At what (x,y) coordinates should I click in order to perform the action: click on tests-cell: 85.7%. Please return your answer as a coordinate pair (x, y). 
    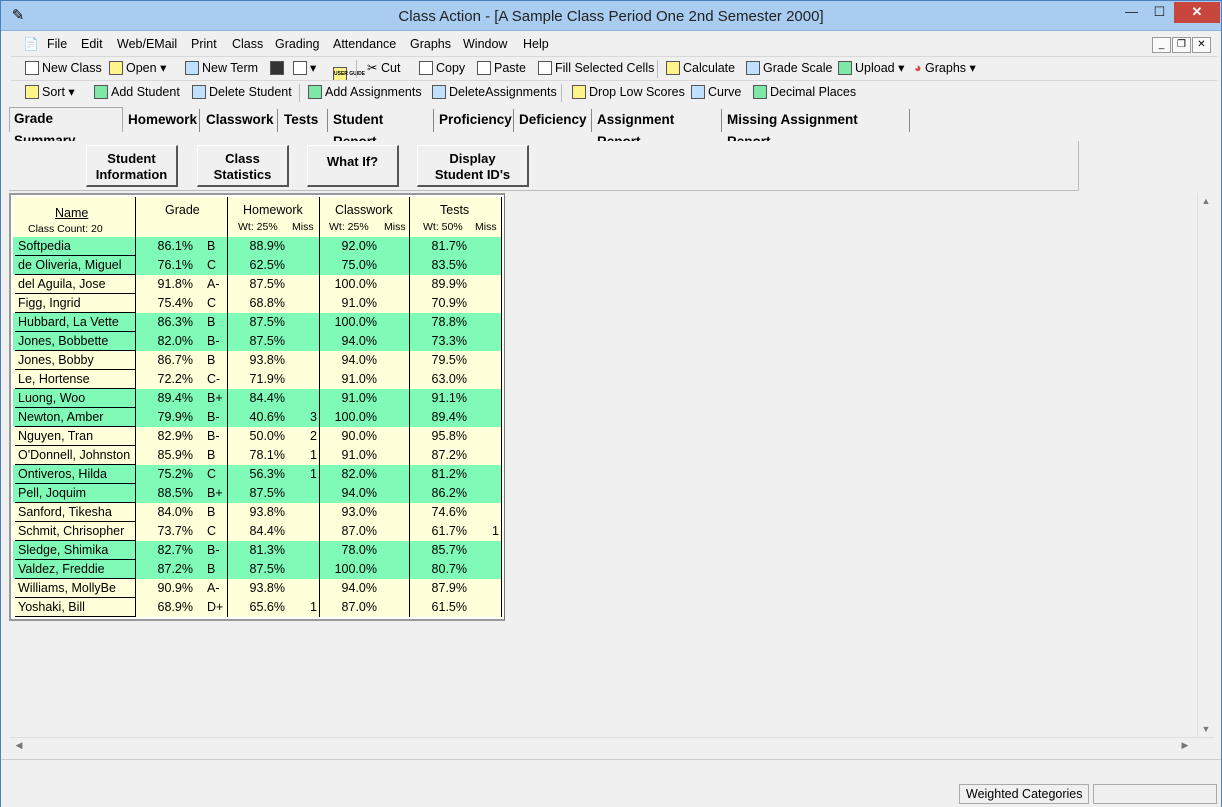
    Looking at the image, I should click on (441, 550).